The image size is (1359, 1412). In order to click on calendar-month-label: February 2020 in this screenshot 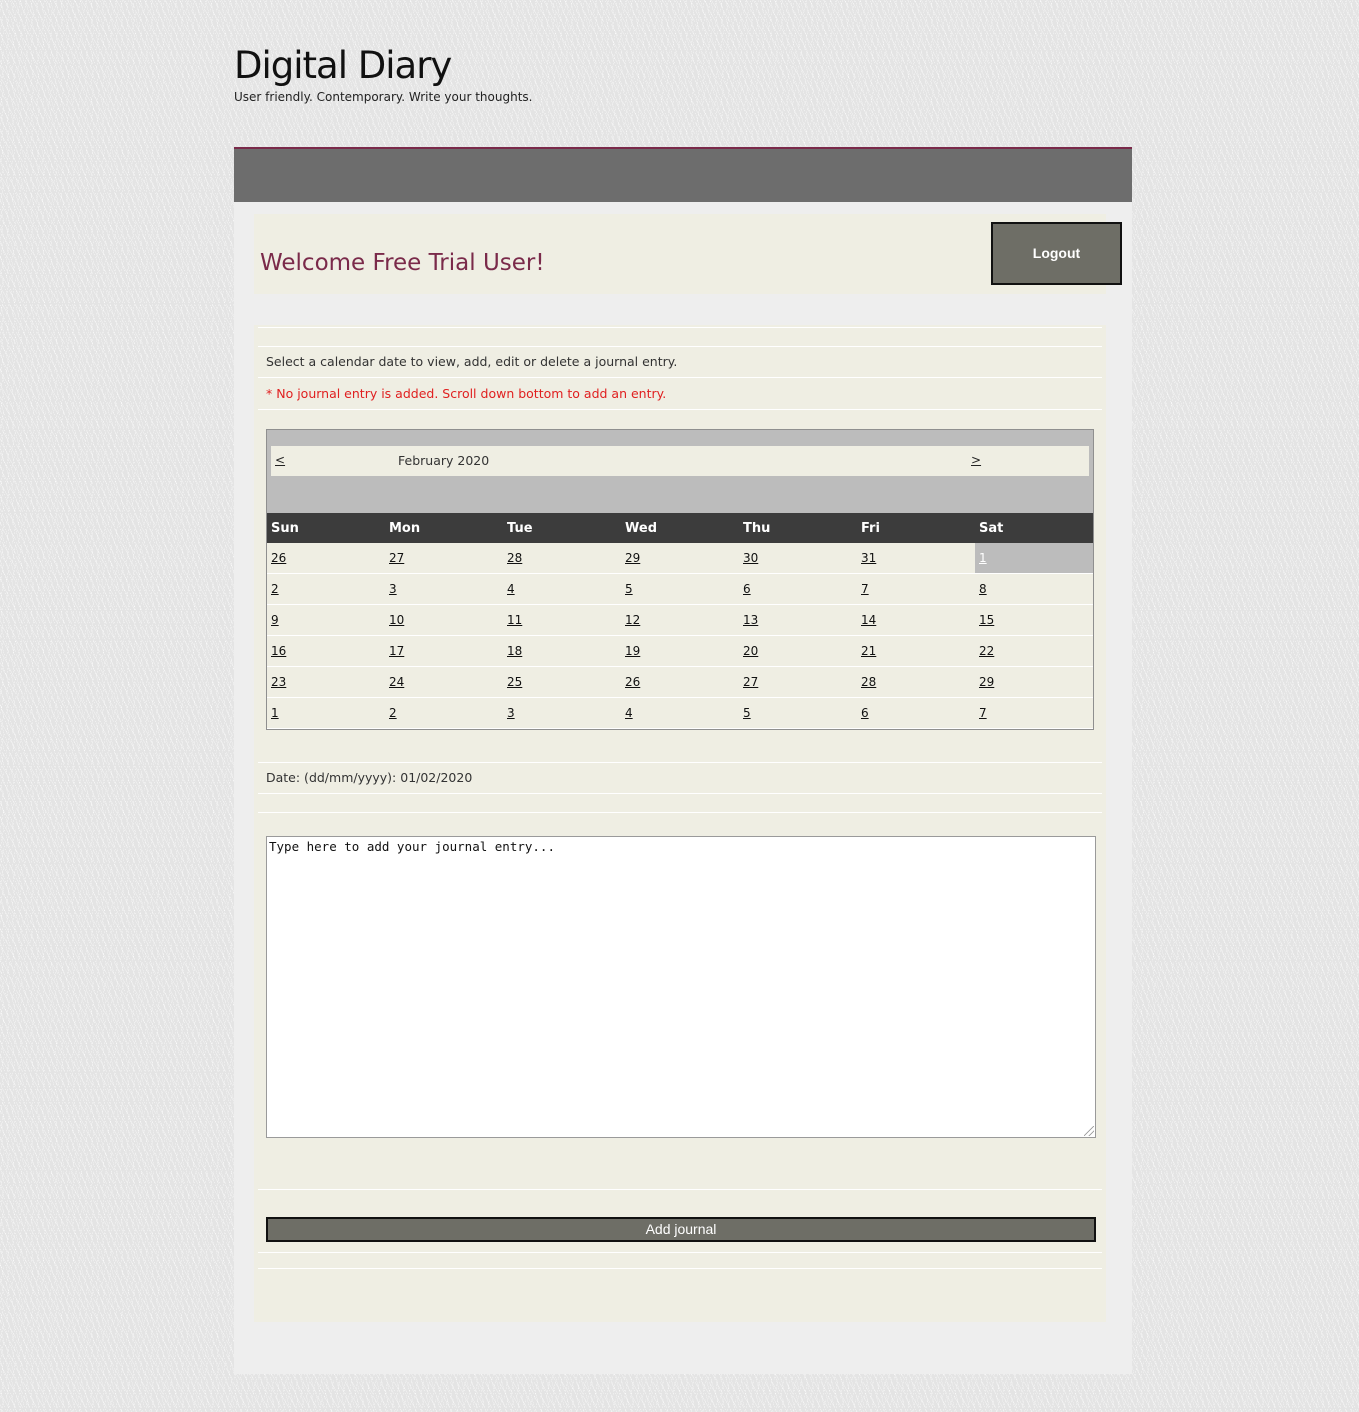, I will do `click(444, 460)`.